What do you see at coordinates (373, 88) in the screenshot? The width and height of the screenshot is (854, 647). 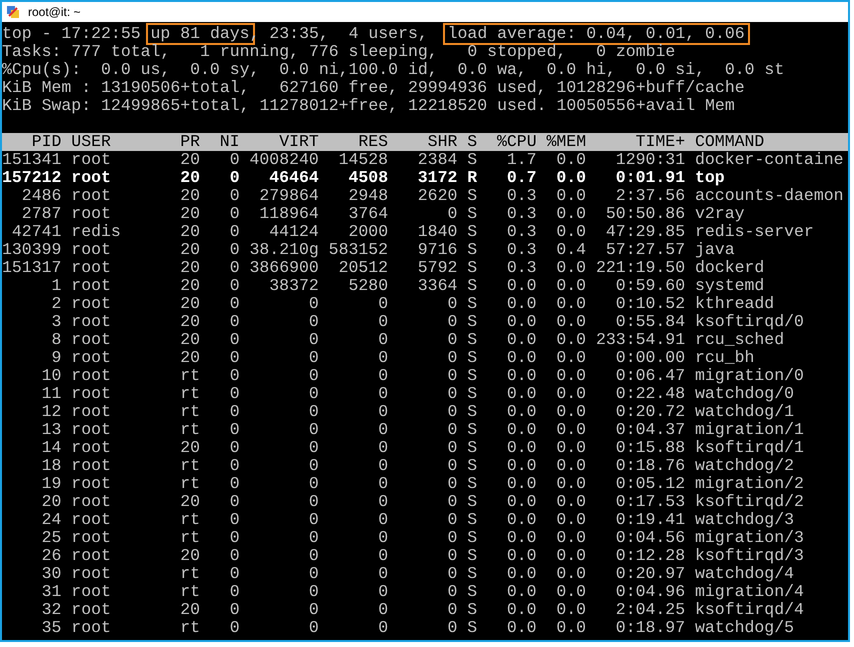 I see `summary-text: KiB Mem : 13190506+total, 627160 free, 29994936 used, 10128296+buff/cache` at bounding box center [373, 88].